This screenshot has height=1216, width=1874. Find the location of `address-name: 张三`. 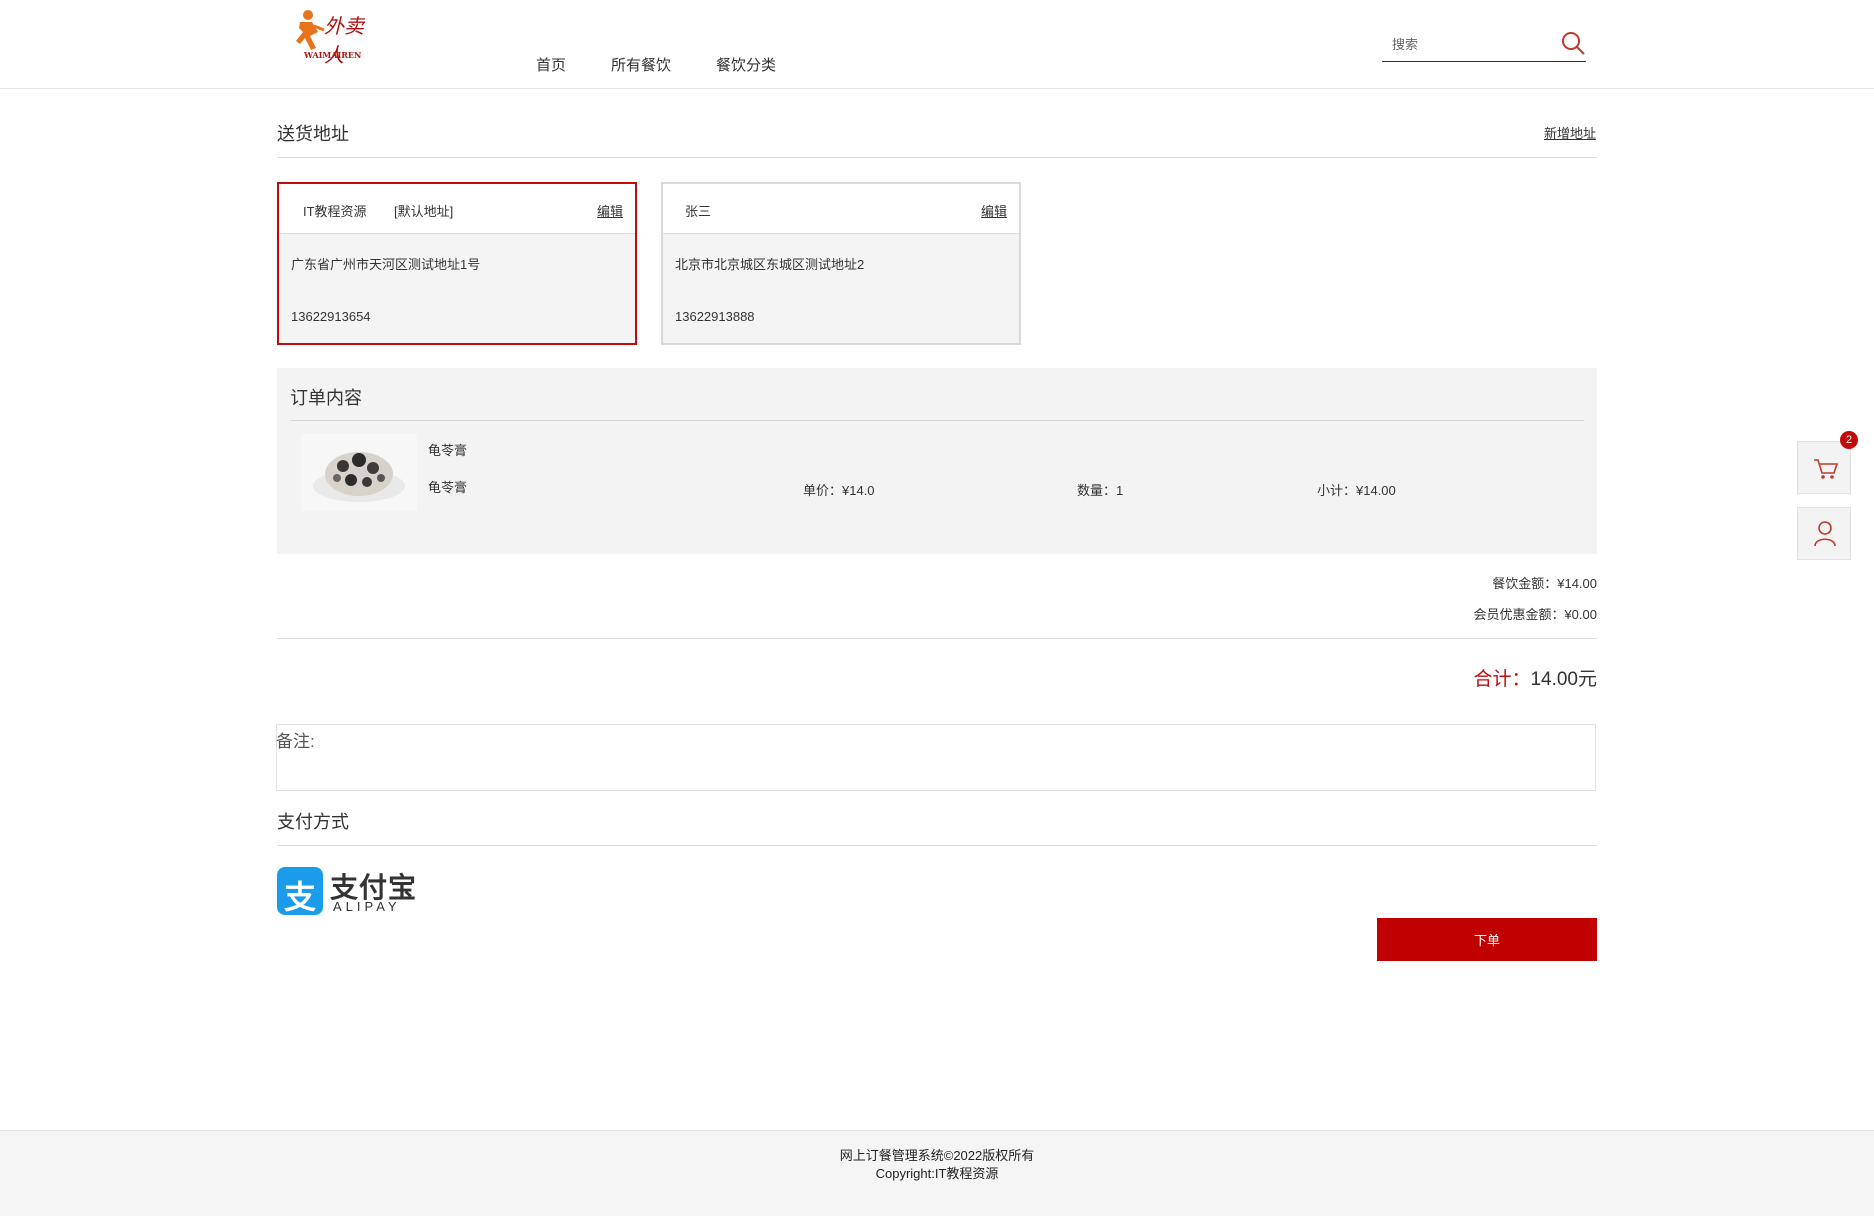

address-name: 张三 is located at coordinates (698, 211).